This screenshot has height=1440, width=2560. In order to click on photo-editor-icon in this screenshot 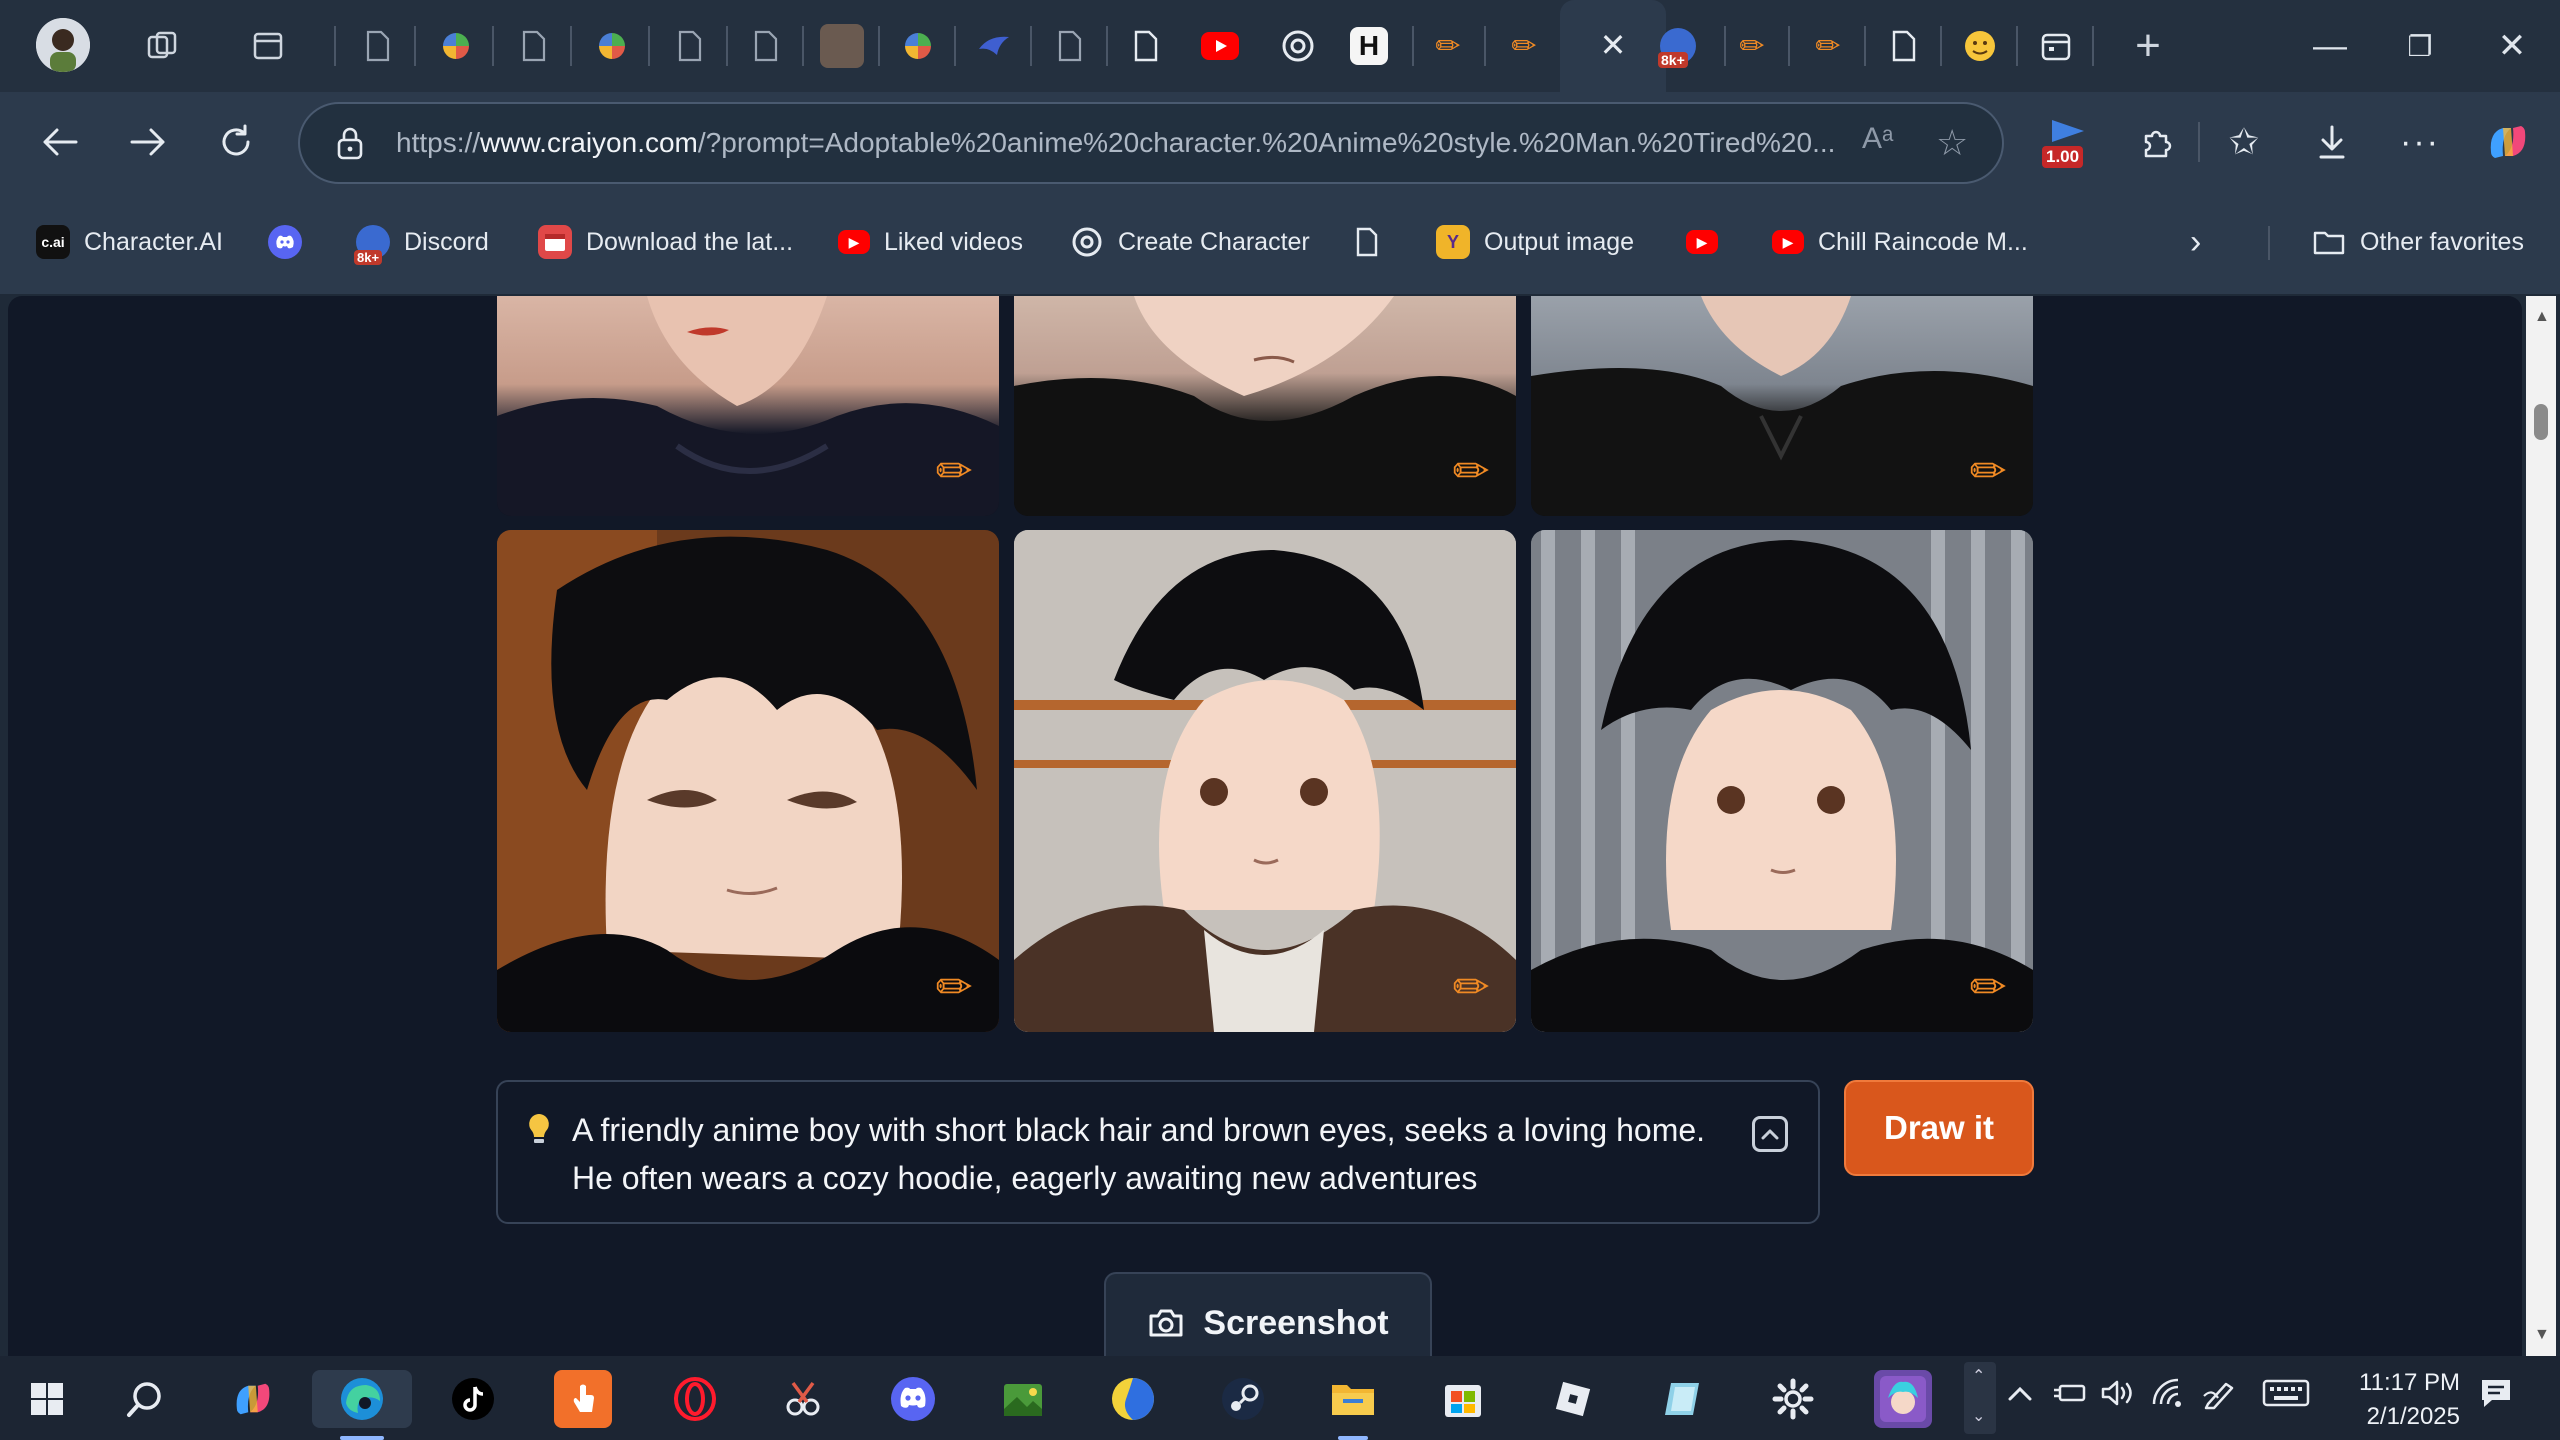, I will do `click(1023, 1399)`.